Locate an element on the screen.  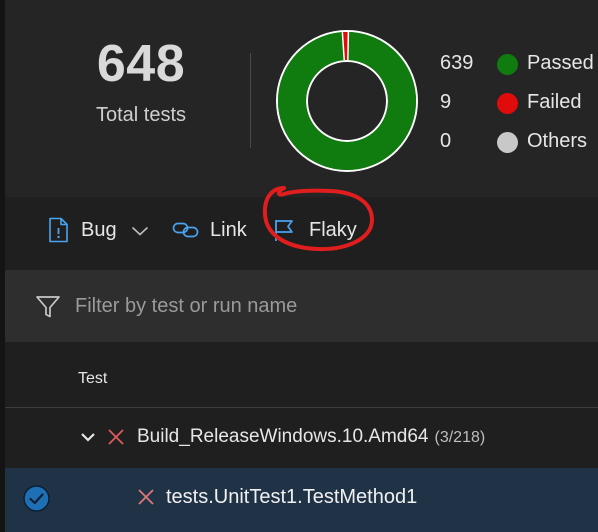
filter-input is located at coordinates (317, 306).